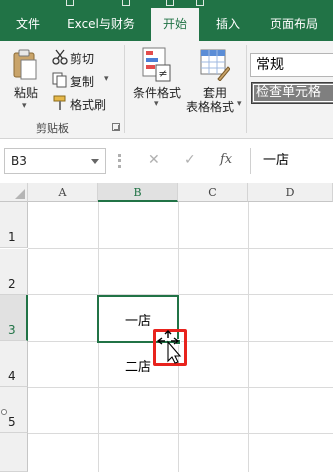 This screenshot has height=472, width=333. What do you see at coordinates (63, 192) in the screenshot?
I see `column-header-a: A` at bounding box center [63, 192].